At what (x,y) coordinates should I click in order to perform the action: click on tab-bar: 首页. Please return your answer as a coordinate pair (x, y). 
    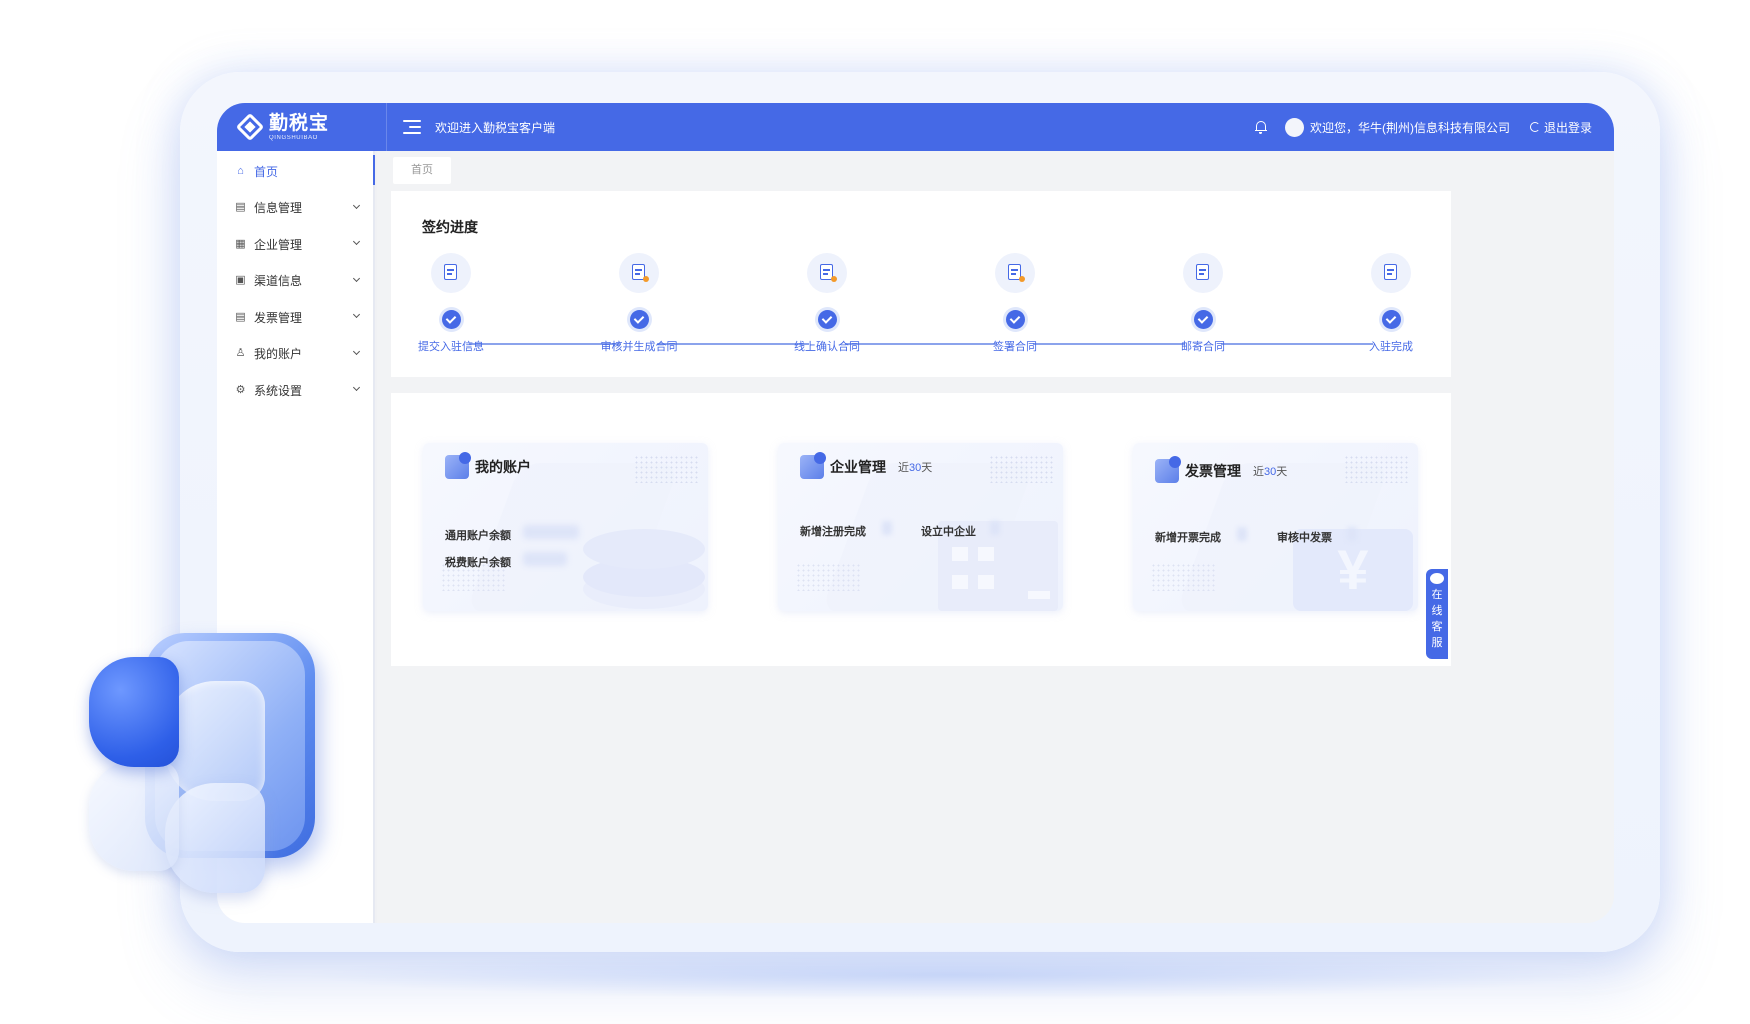
    Looking at the image, I should click on (422, 170).